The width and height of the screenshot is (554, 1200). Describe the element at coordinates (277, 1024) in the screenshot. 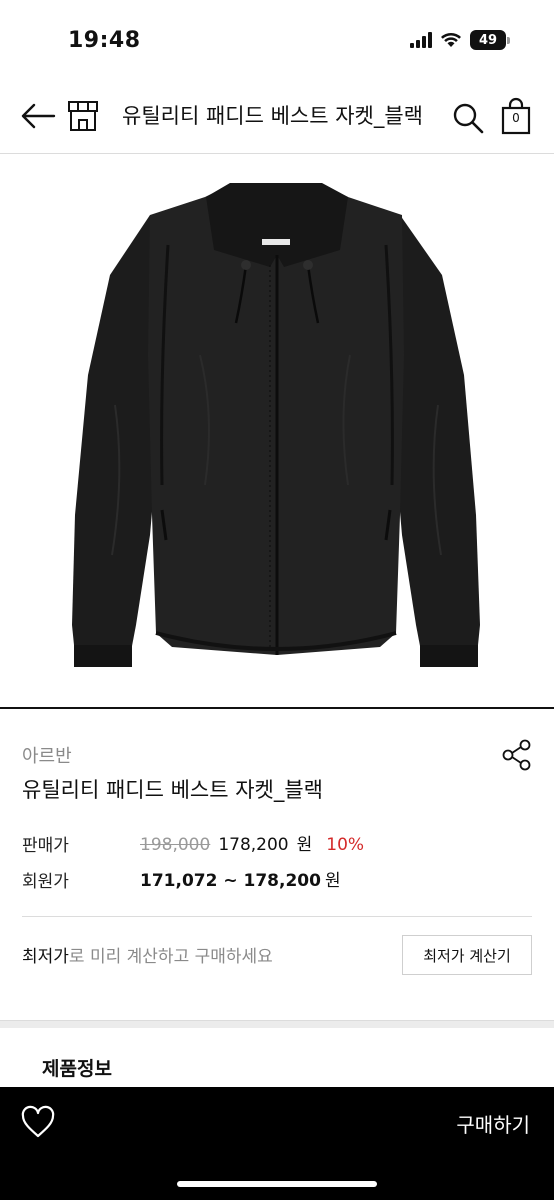

I see `section-divider` at that location.